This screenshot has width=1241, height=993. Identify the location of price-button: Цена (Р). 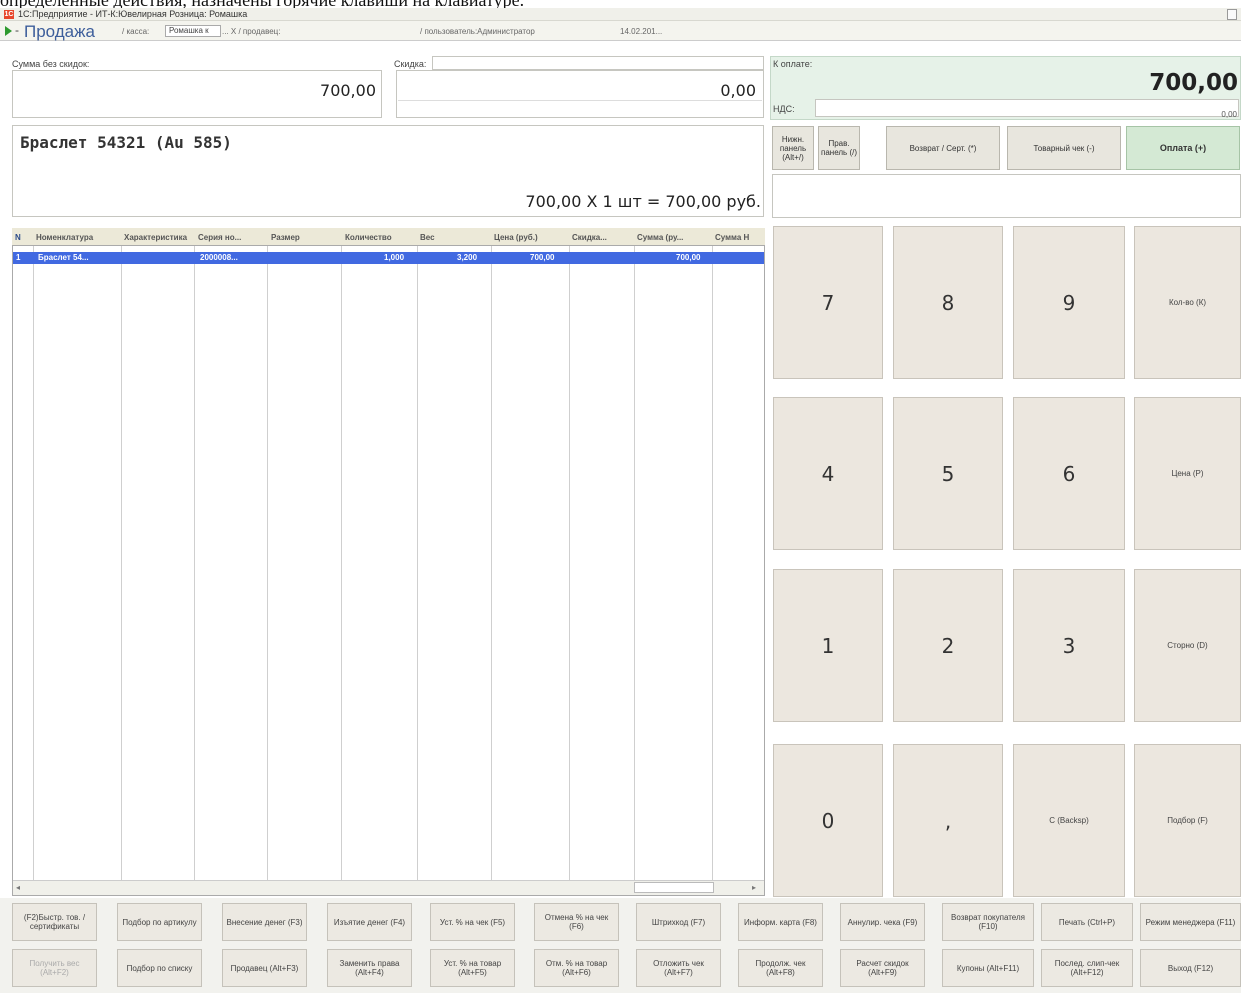
(1187, 473).